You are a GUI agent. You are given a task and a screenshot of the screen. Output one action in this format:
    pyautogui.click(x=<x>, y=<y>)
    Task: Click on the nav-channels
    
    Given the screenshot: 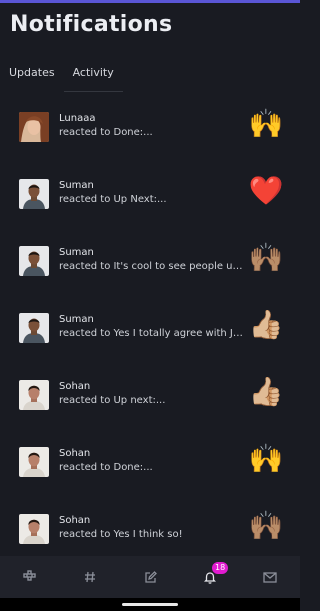 What is the action you would take?
    pyautogui.click(x=90, y=577)
    